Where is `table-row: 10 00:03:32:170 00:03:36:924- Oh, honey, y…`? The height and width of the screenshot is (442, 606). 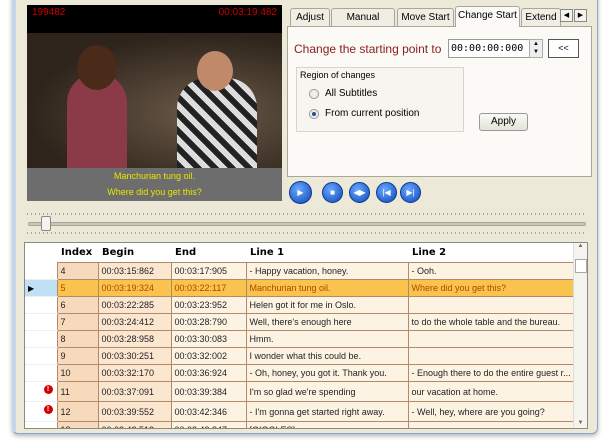 table-row: 10 00:03:32:170 00:03:36:924- Oh, honey, y… is located at coordinates (299, 373).